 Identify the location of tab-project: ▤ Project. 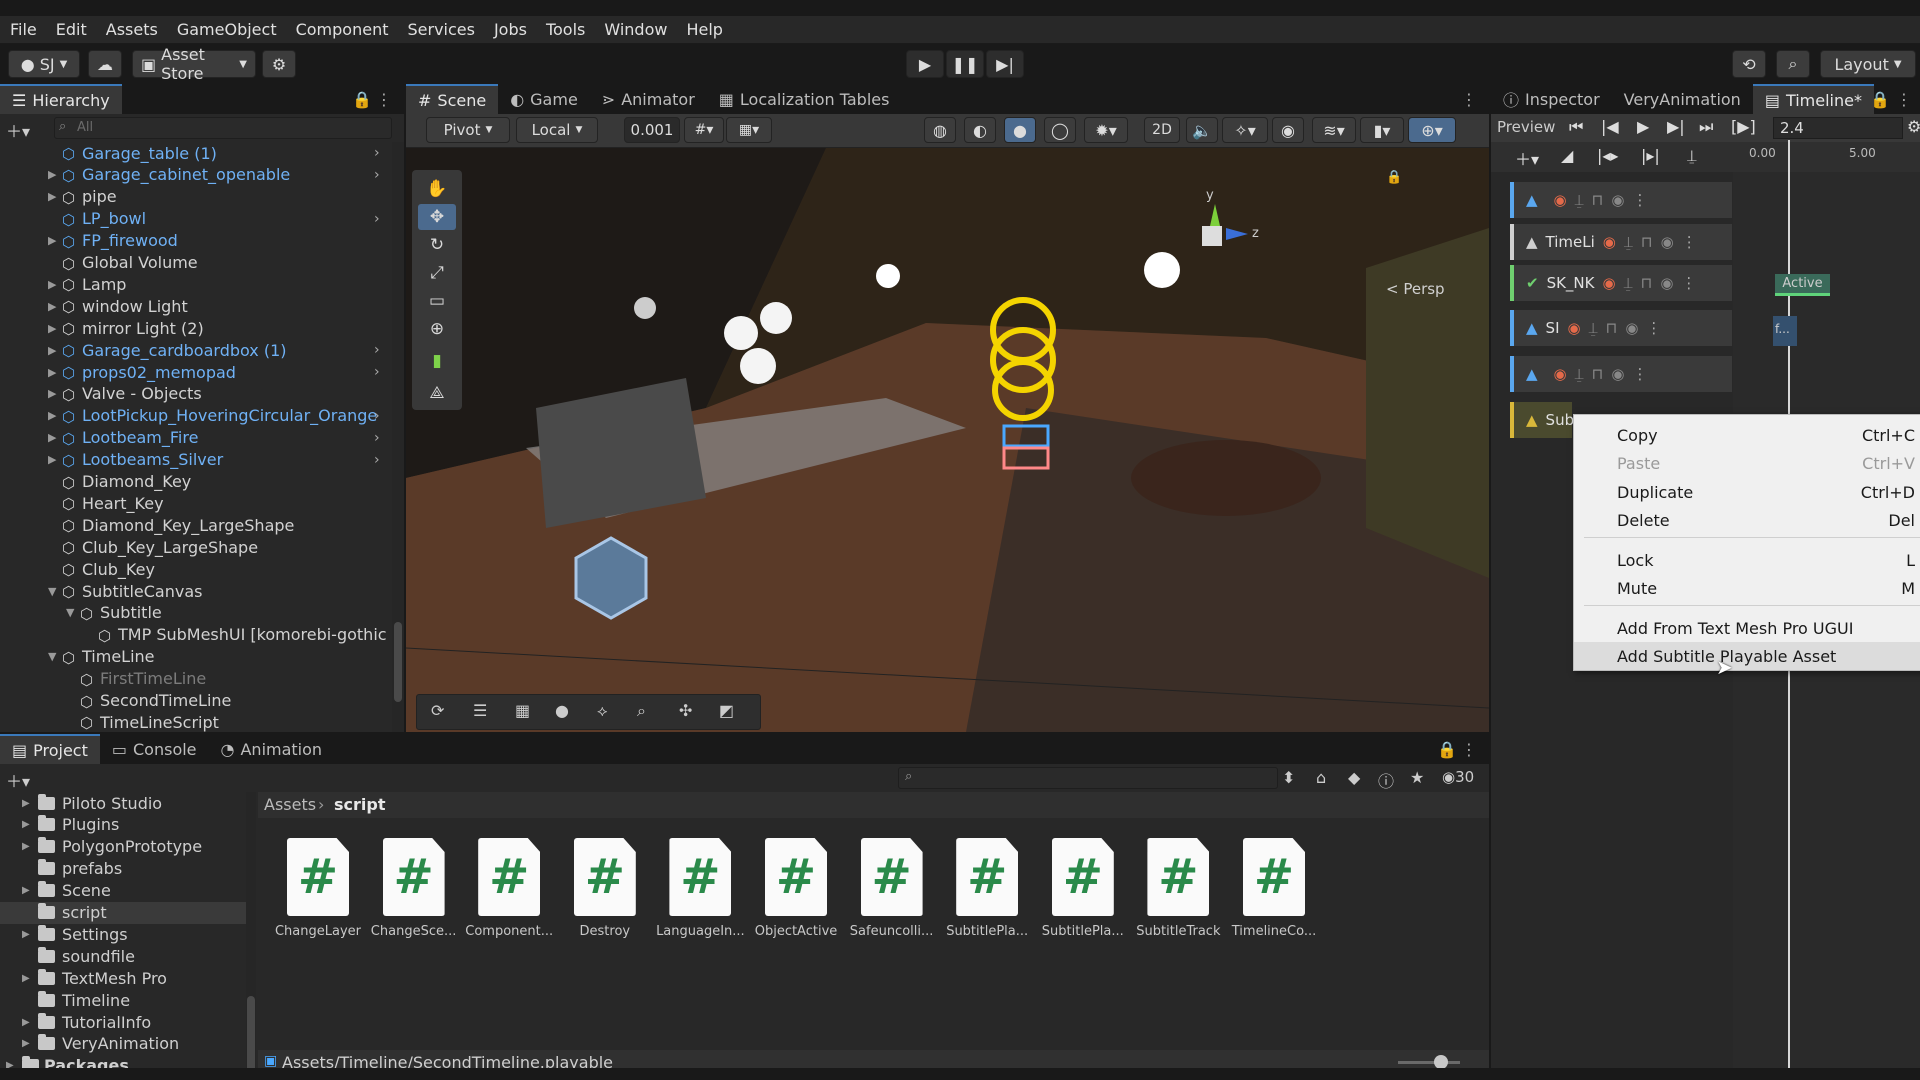
(50, 749).